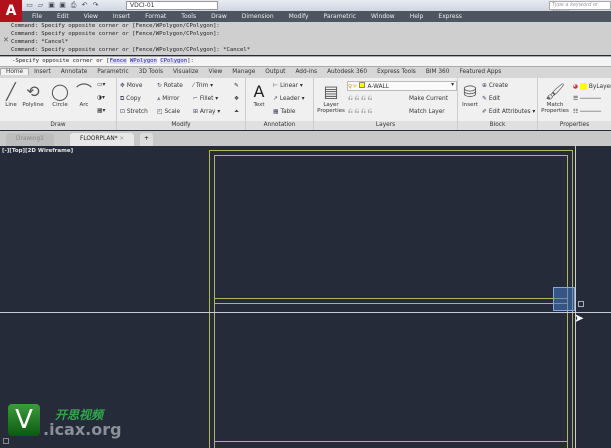 This screenshot has width=611, height=448. What do you see at coordinates (206, 112) in the screenshot?
I see `array-button: ⊞ Array ▾` at bounding box center [206, 112].